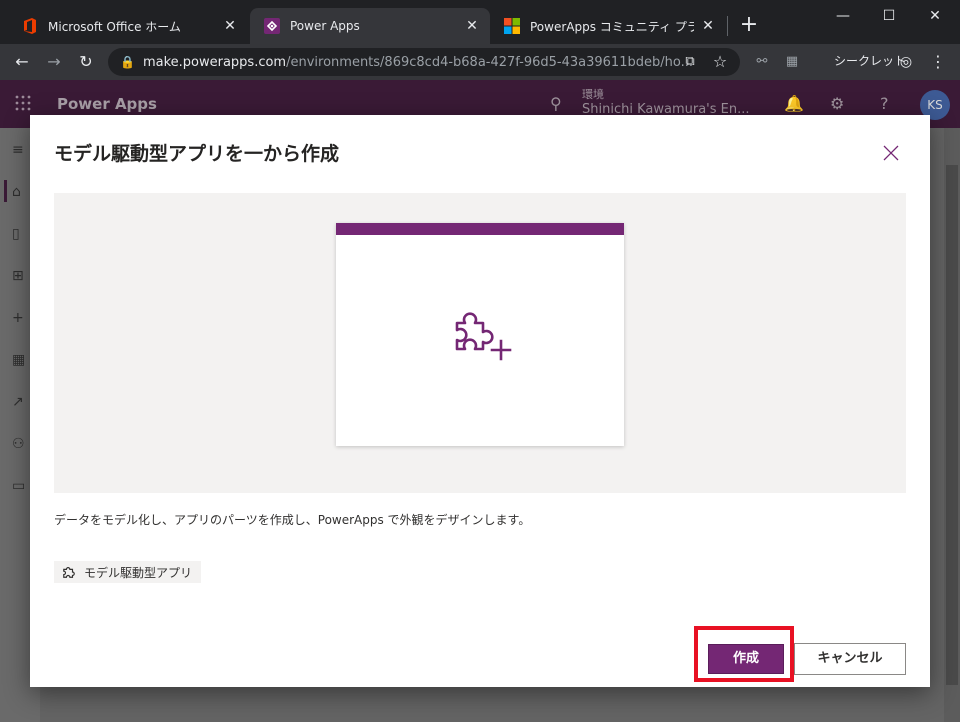 This screenshot has height=722, width=960. I want to click on puzzle-add-icon, so click(483, 335).